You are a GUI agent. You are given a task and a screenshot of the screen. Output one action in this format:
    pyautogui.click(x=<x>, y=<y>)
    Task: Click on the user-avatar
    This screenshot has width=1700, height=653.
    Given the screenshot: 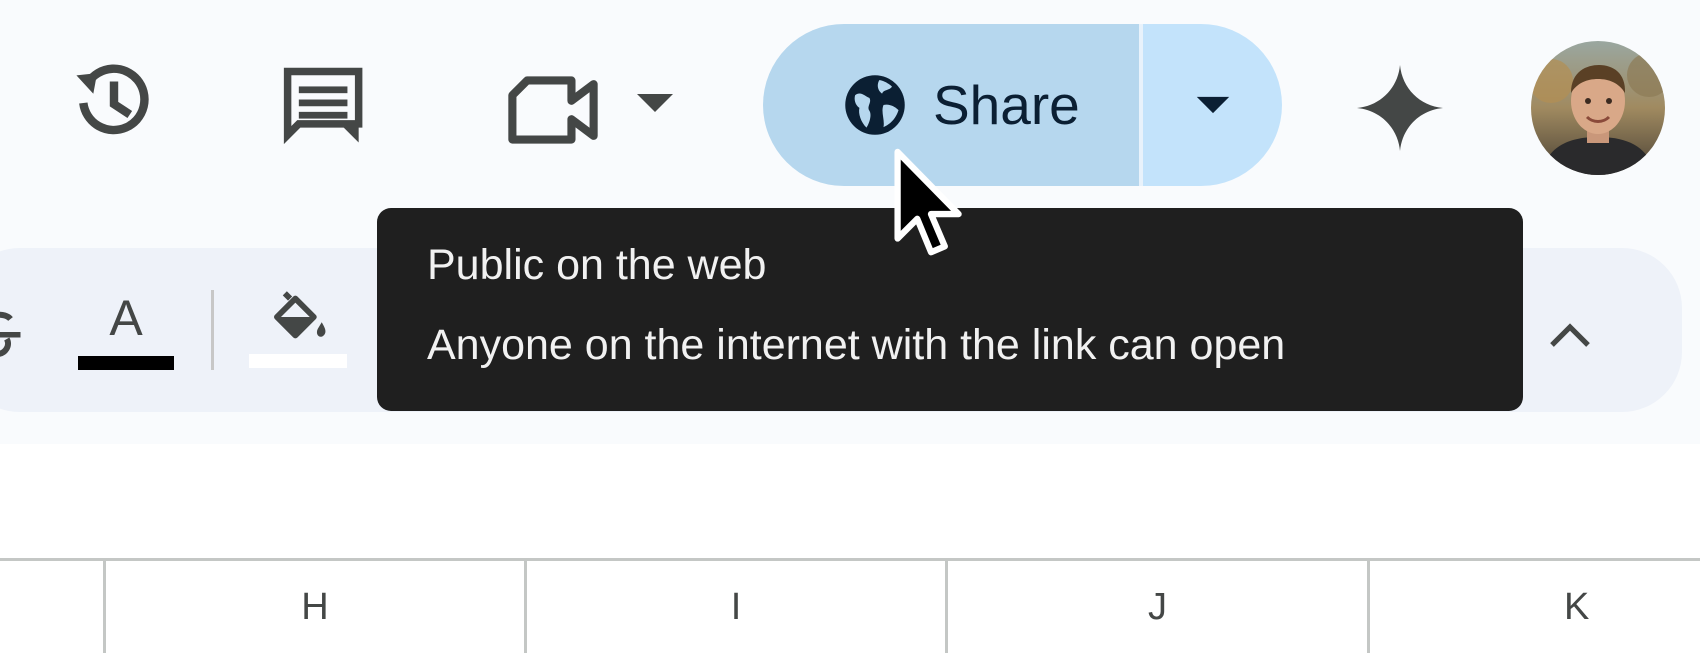 What is the action you would take?
    pyautogui.click(x=1598, y=108)
    